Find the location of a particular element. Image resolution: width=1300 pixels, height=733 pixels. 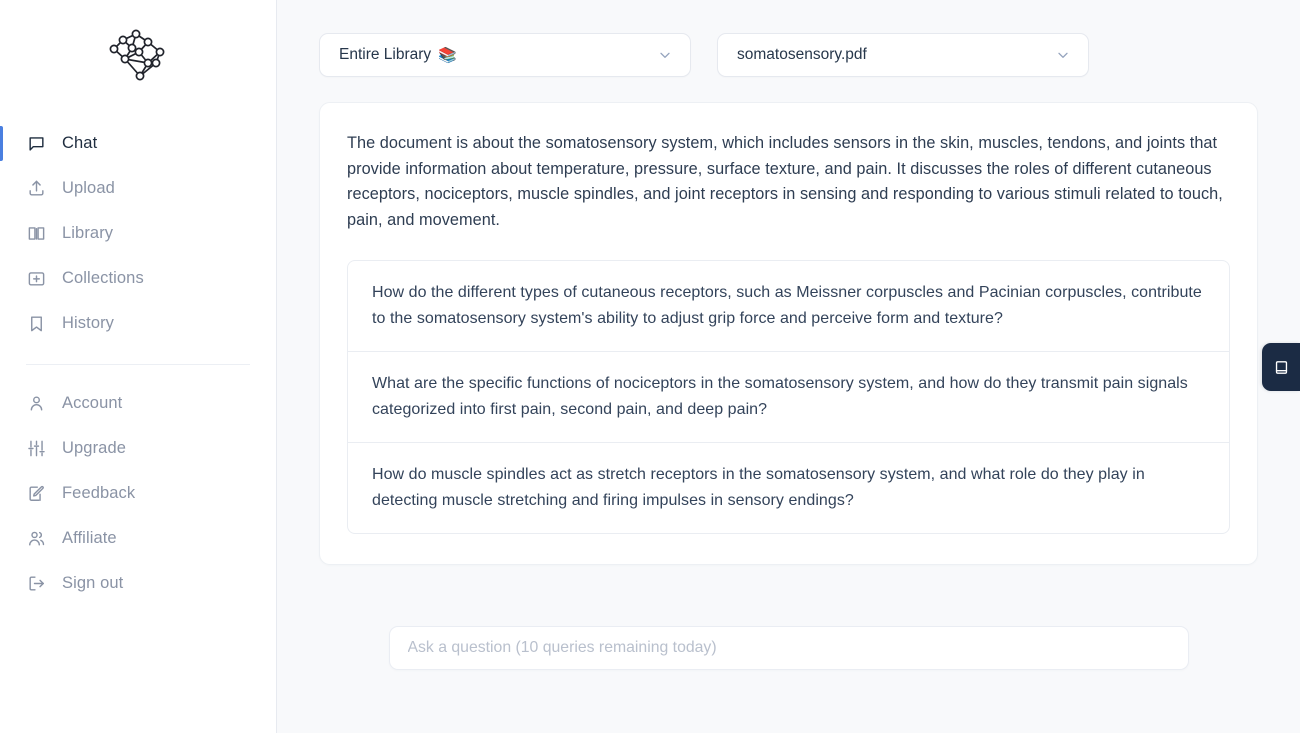

logout-icon is located at coordinates (36, 583).